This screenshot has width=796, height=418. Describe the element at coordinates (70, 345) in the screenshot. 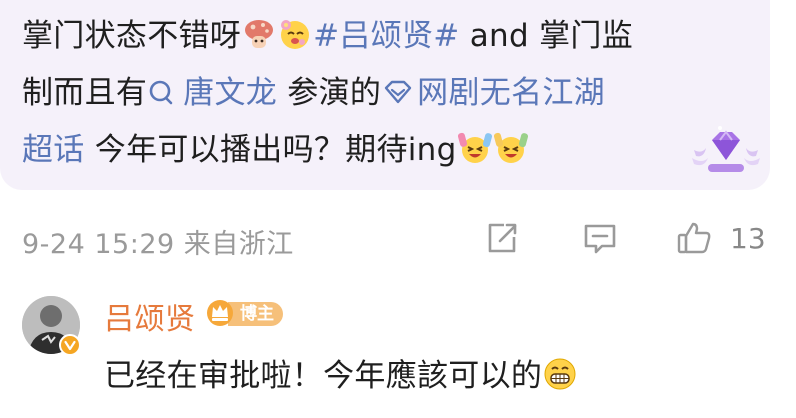

I see `verified-badge-icon` at that location.